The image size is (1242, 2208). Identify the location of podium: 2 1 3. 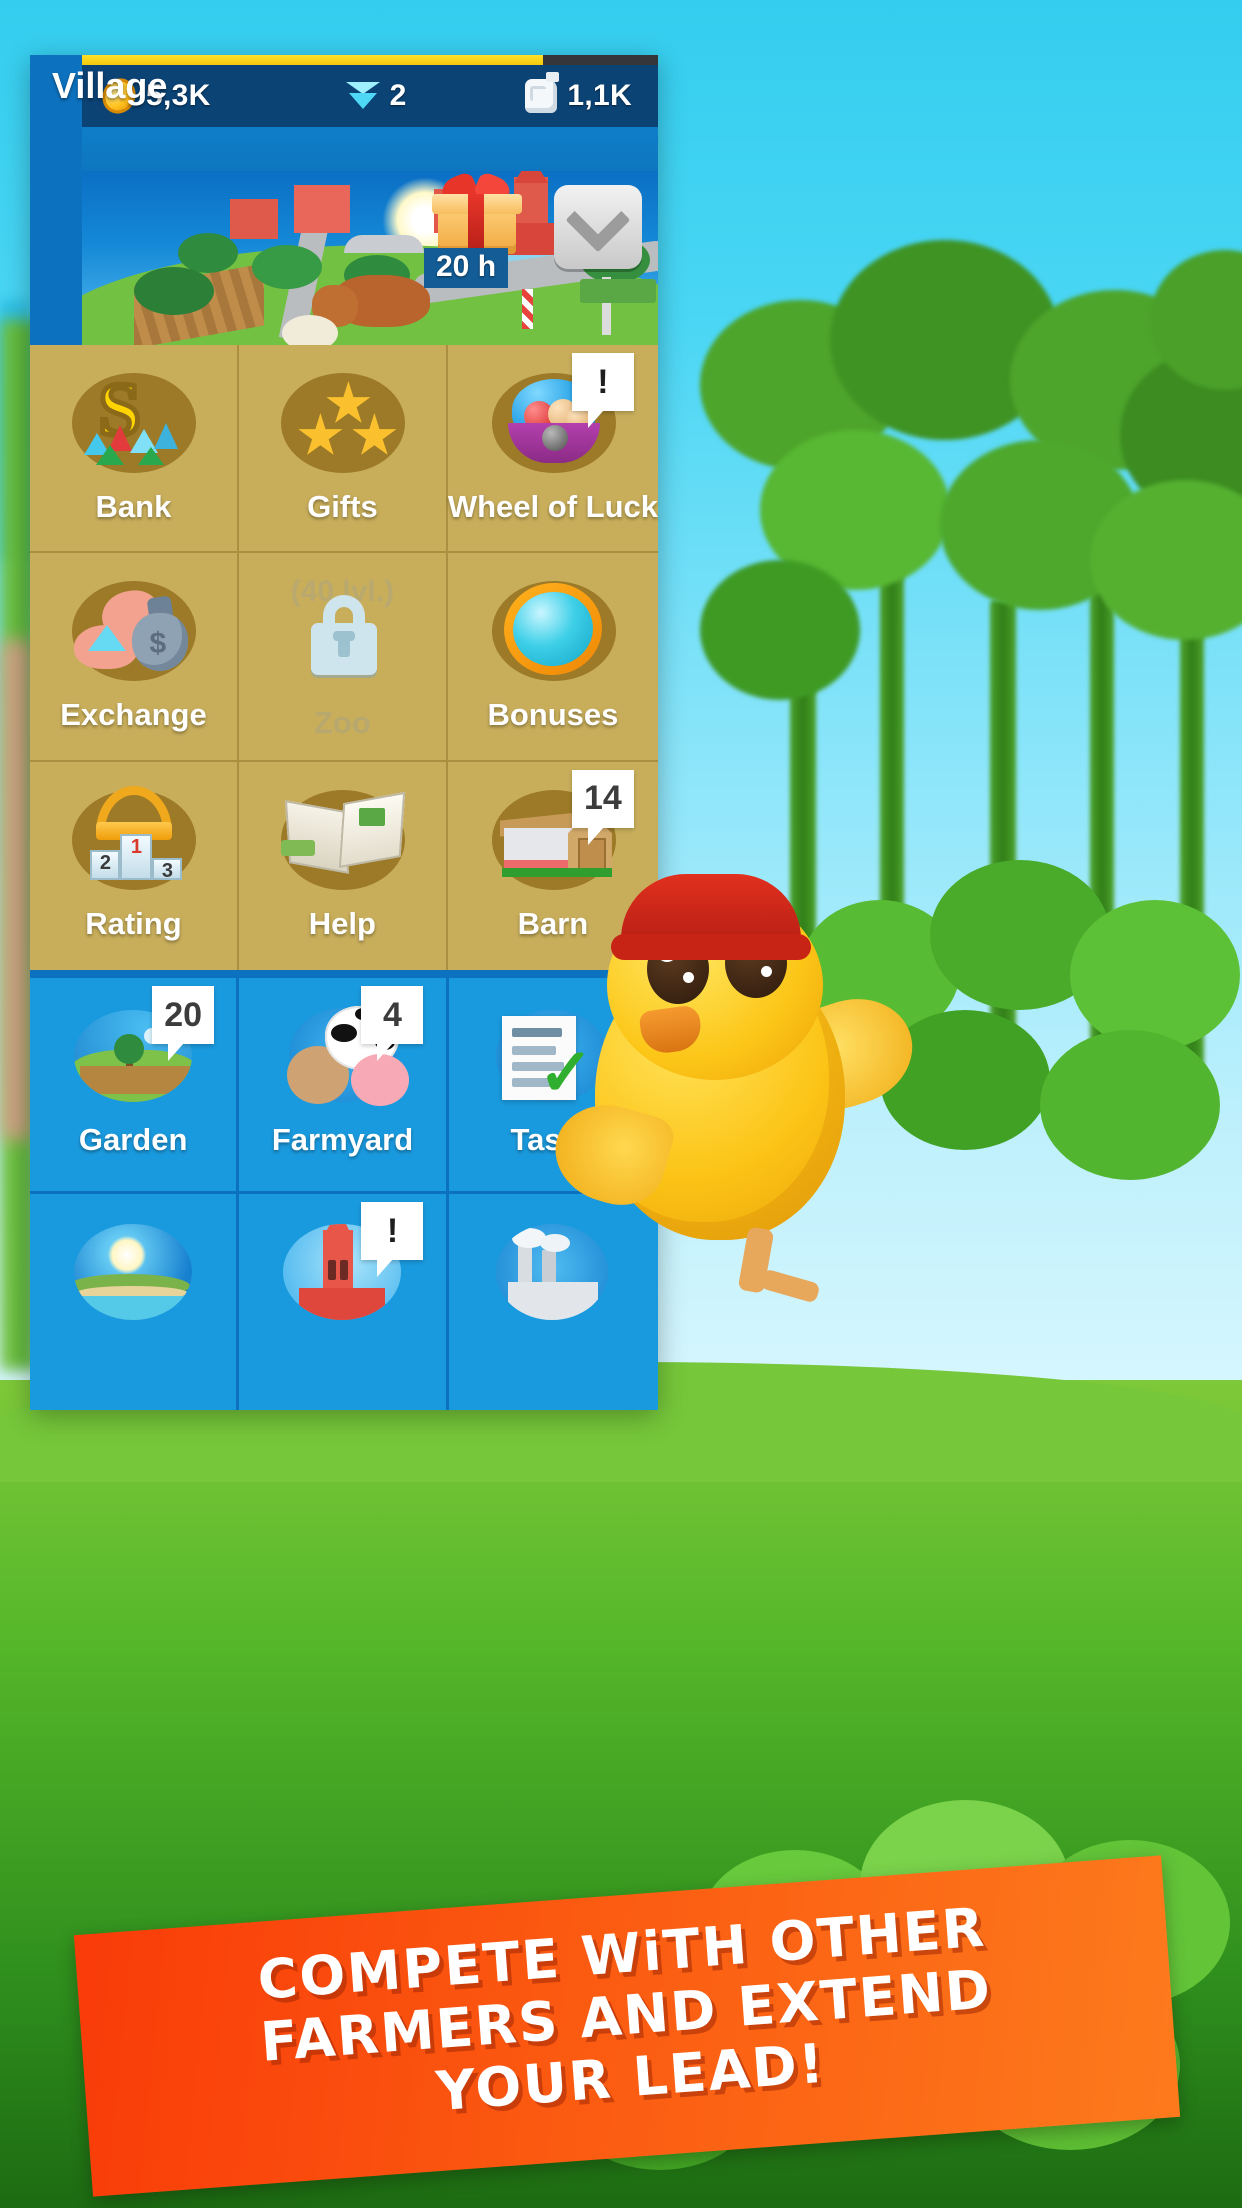
(136, 855).